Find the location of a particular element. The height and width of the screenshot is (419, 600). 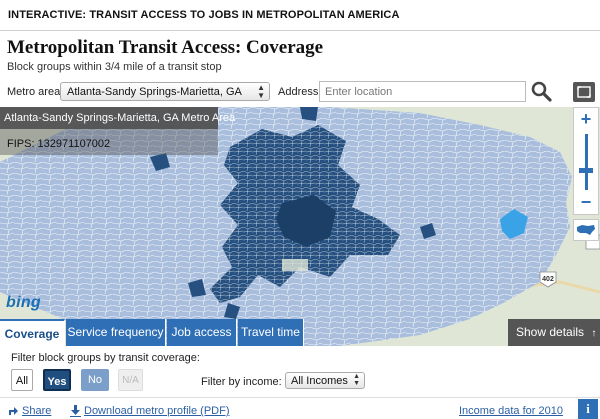

us-map-icon is located at coordinates (586, 230).